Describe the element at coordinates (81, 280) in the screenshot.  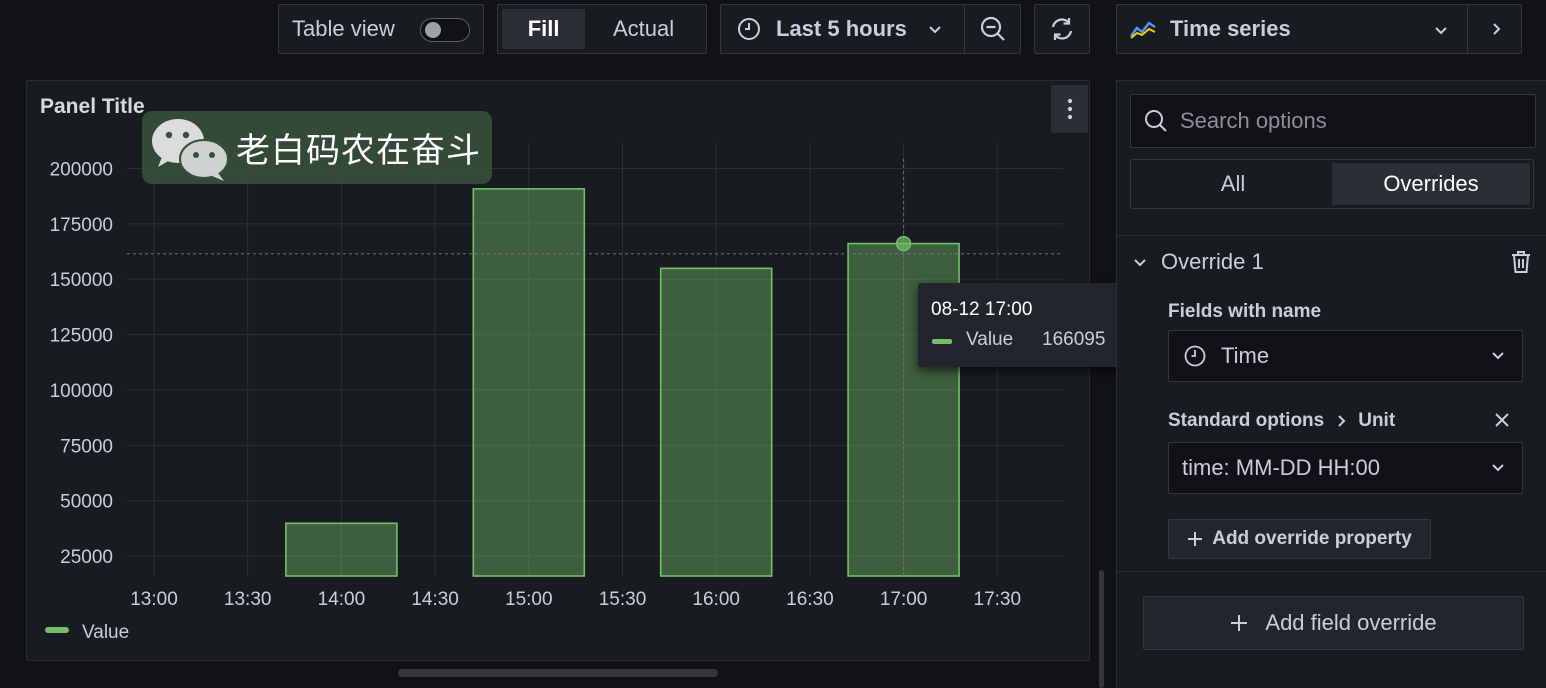
I see `y-tick-label: 150000` at that location.